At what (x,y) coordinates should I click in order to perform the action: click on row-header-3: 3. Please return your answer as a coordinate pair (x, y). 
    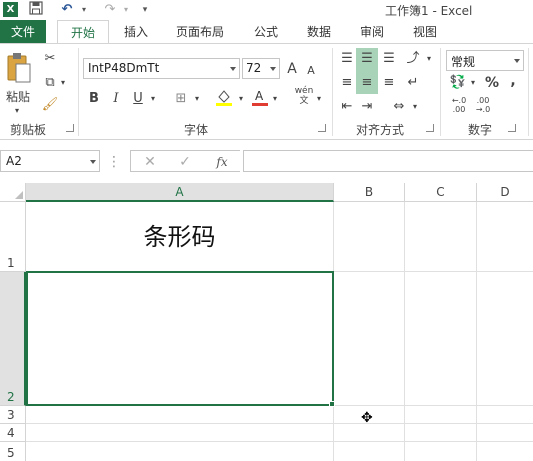
    Looking at the image, I should click on (13, 415).